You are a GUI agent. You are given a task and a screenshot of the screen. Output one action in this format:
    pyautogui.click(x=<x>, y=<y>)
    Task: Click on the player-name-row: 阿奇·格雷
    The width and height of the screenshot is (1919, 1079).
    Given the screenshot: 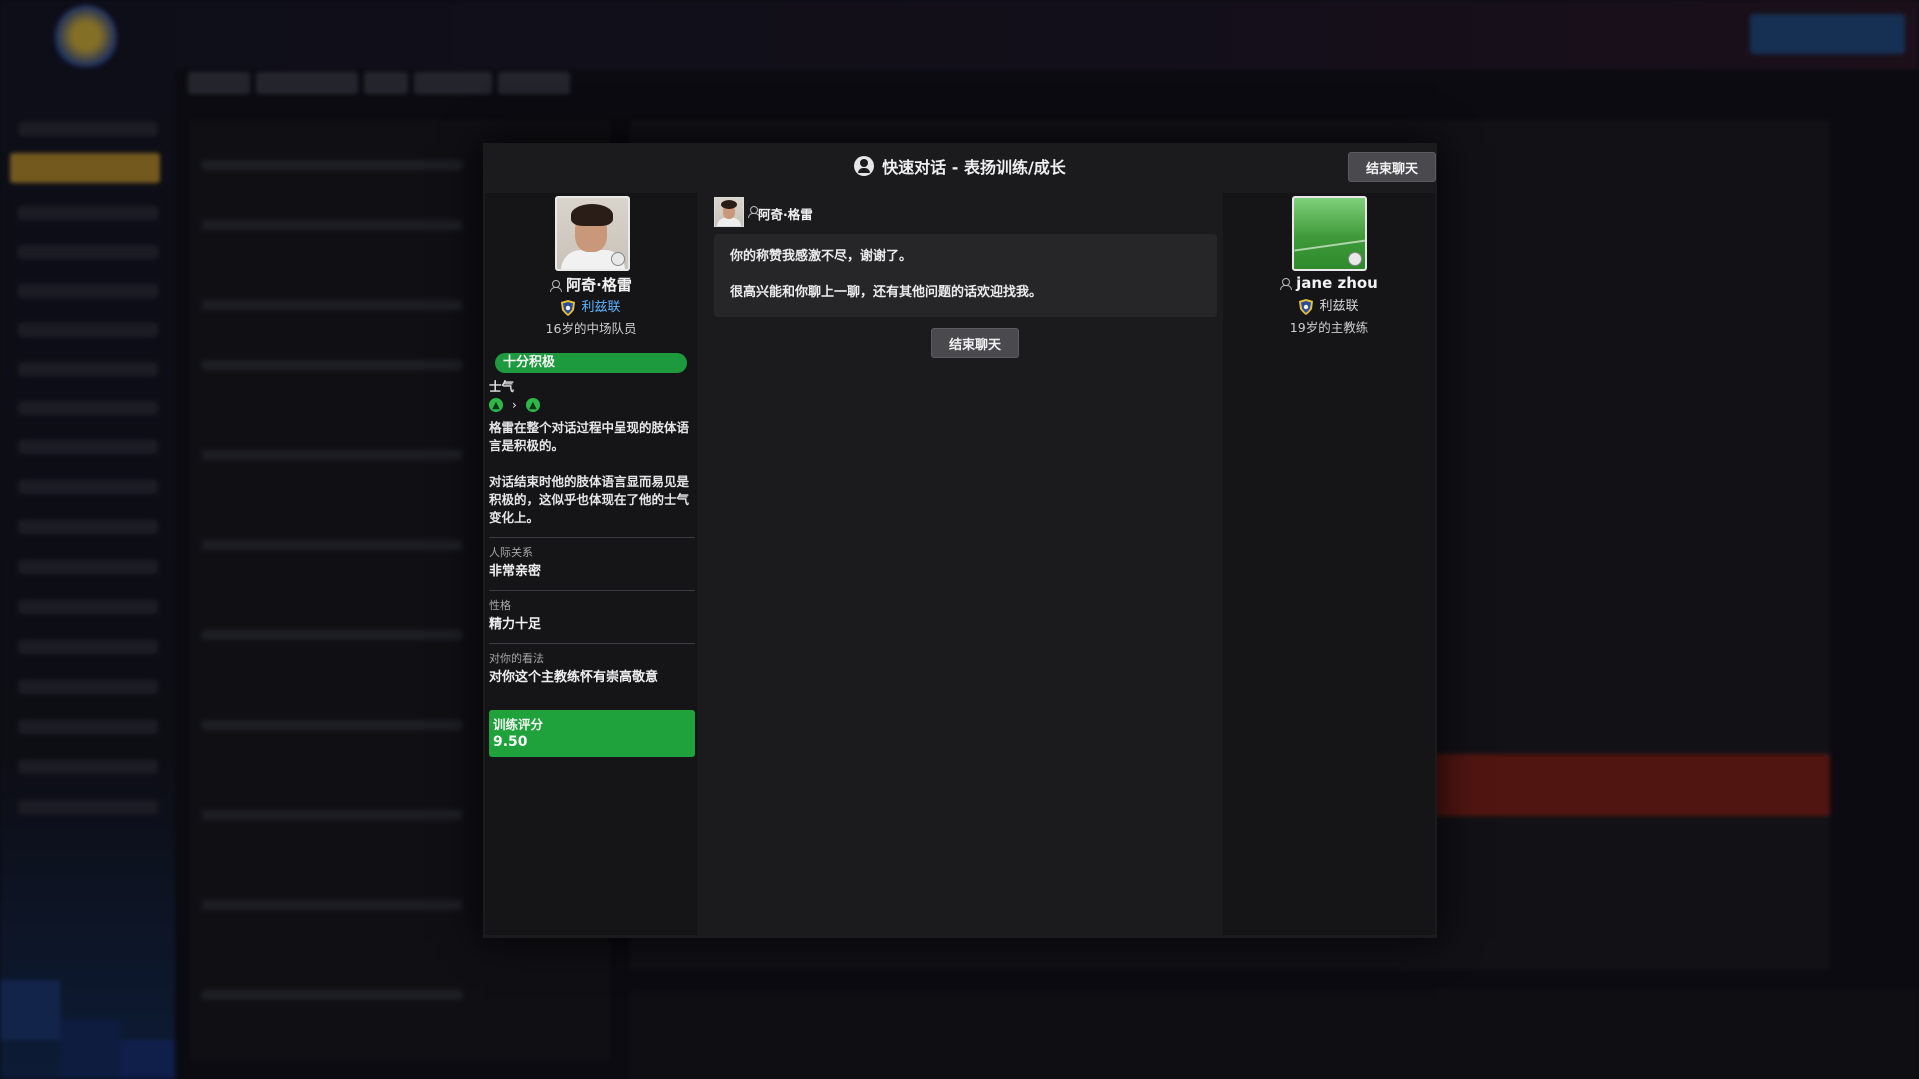 What is the action you would take?
    pyautogui.click(x=591, y=284)
    